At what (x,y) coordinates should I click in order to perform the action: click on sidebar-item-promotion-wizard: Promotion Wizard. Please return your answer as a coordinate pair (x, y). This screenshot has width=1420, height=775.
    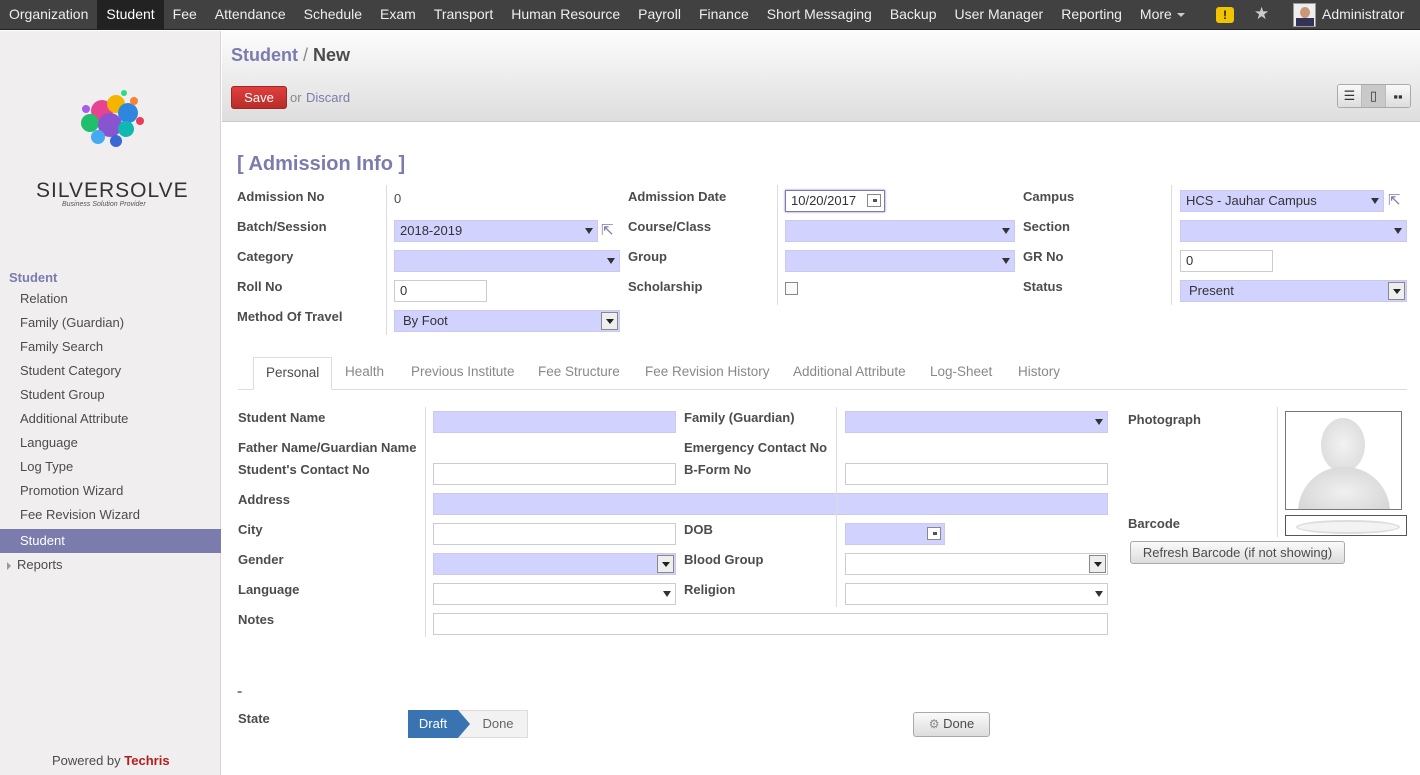
    Looking at the image, I should click on (110, 491).